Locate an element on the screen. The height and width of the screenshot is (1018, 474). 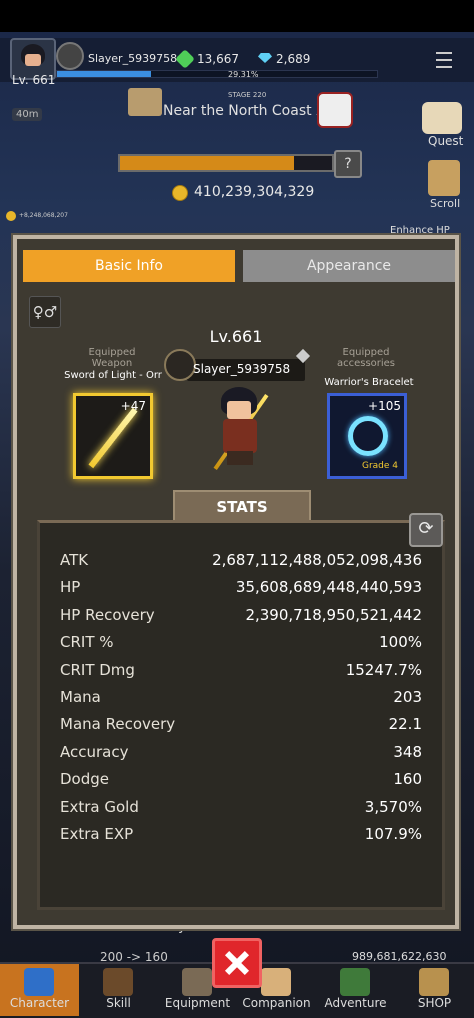
stat-value: 100% is located at coordinates (400, 642).